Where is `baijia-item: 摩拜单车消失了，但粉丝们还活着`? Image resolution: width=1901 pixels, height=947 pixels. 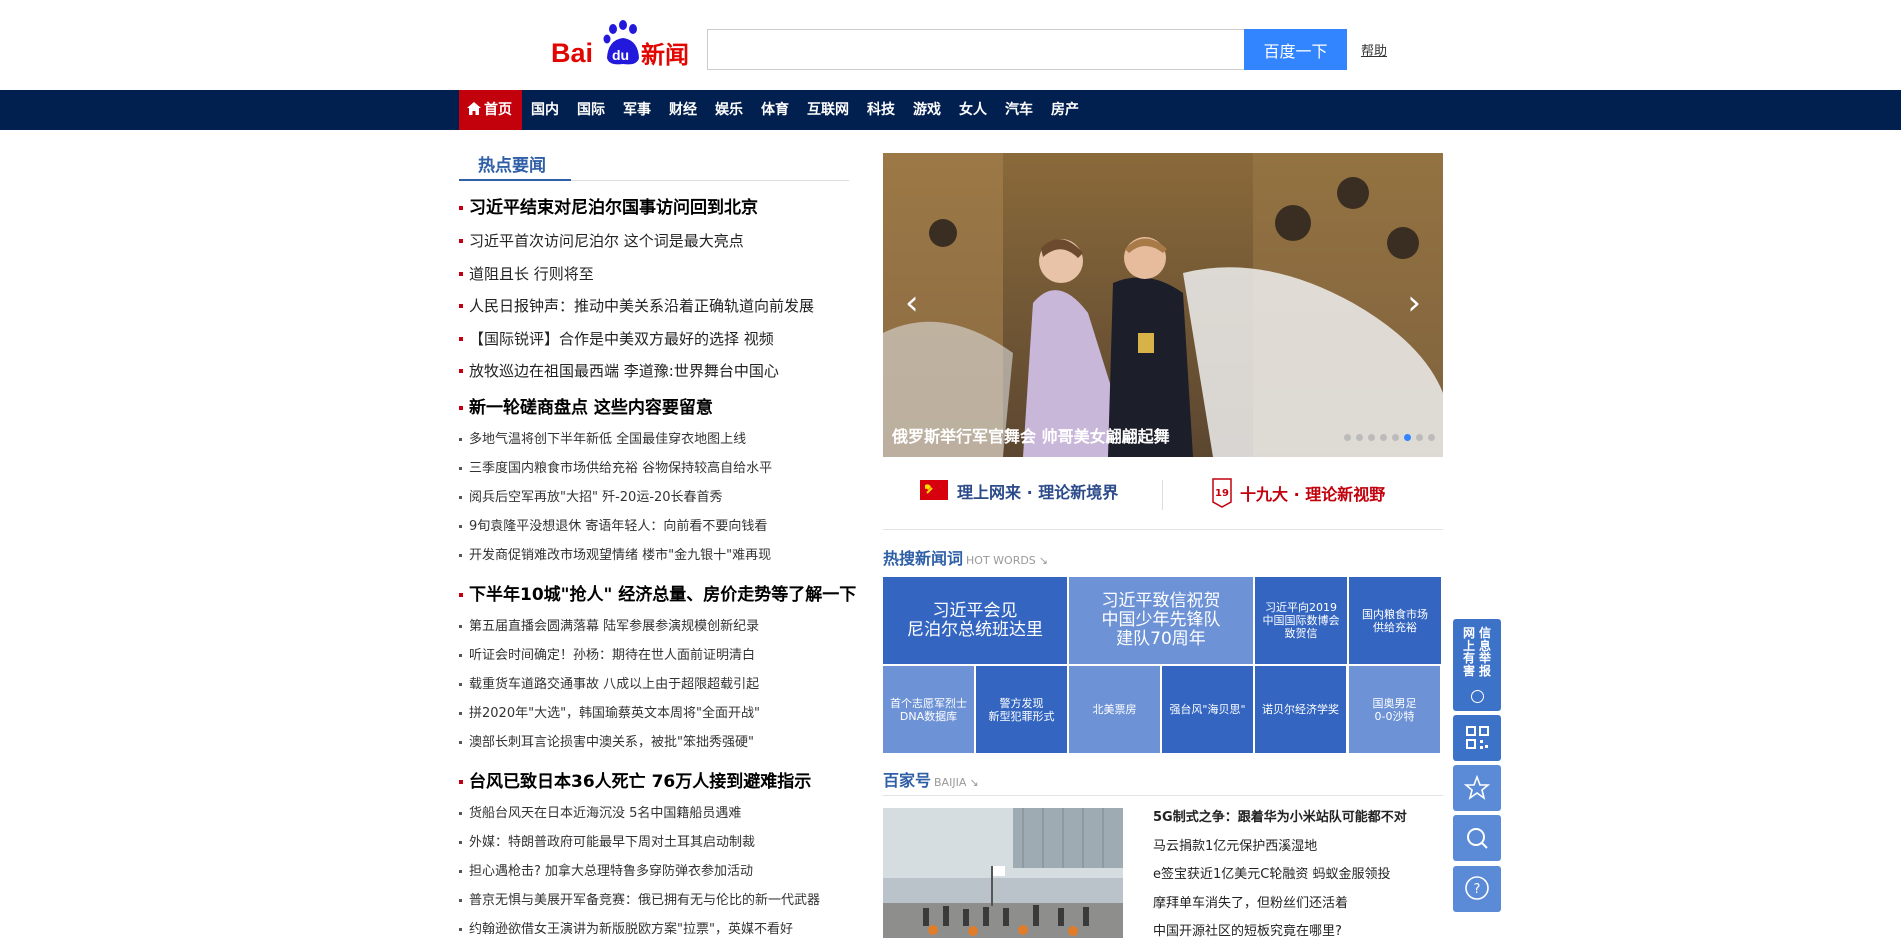 baijia-item: 摩拜单车消失了，但粉丝们还活着 is located at coordinates (1303, 904).